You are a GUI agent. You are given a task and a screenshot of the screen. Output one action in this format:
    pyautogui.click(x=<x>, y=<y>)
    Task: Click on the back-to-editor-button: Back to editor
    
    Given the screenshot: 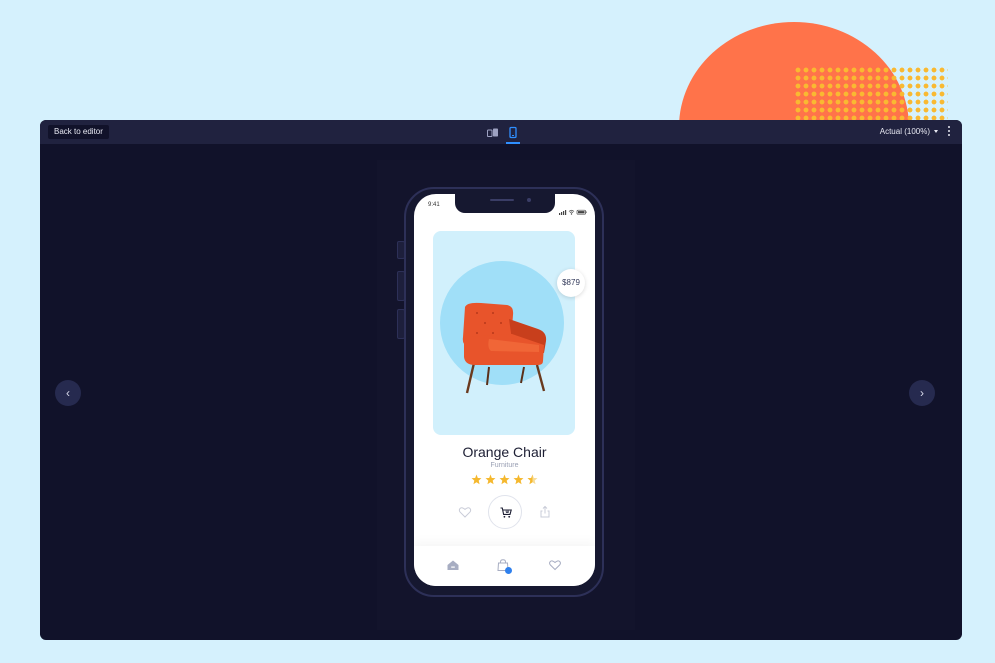 What is the action you would take?
    pyautogui.click(x=78, y=132)
    